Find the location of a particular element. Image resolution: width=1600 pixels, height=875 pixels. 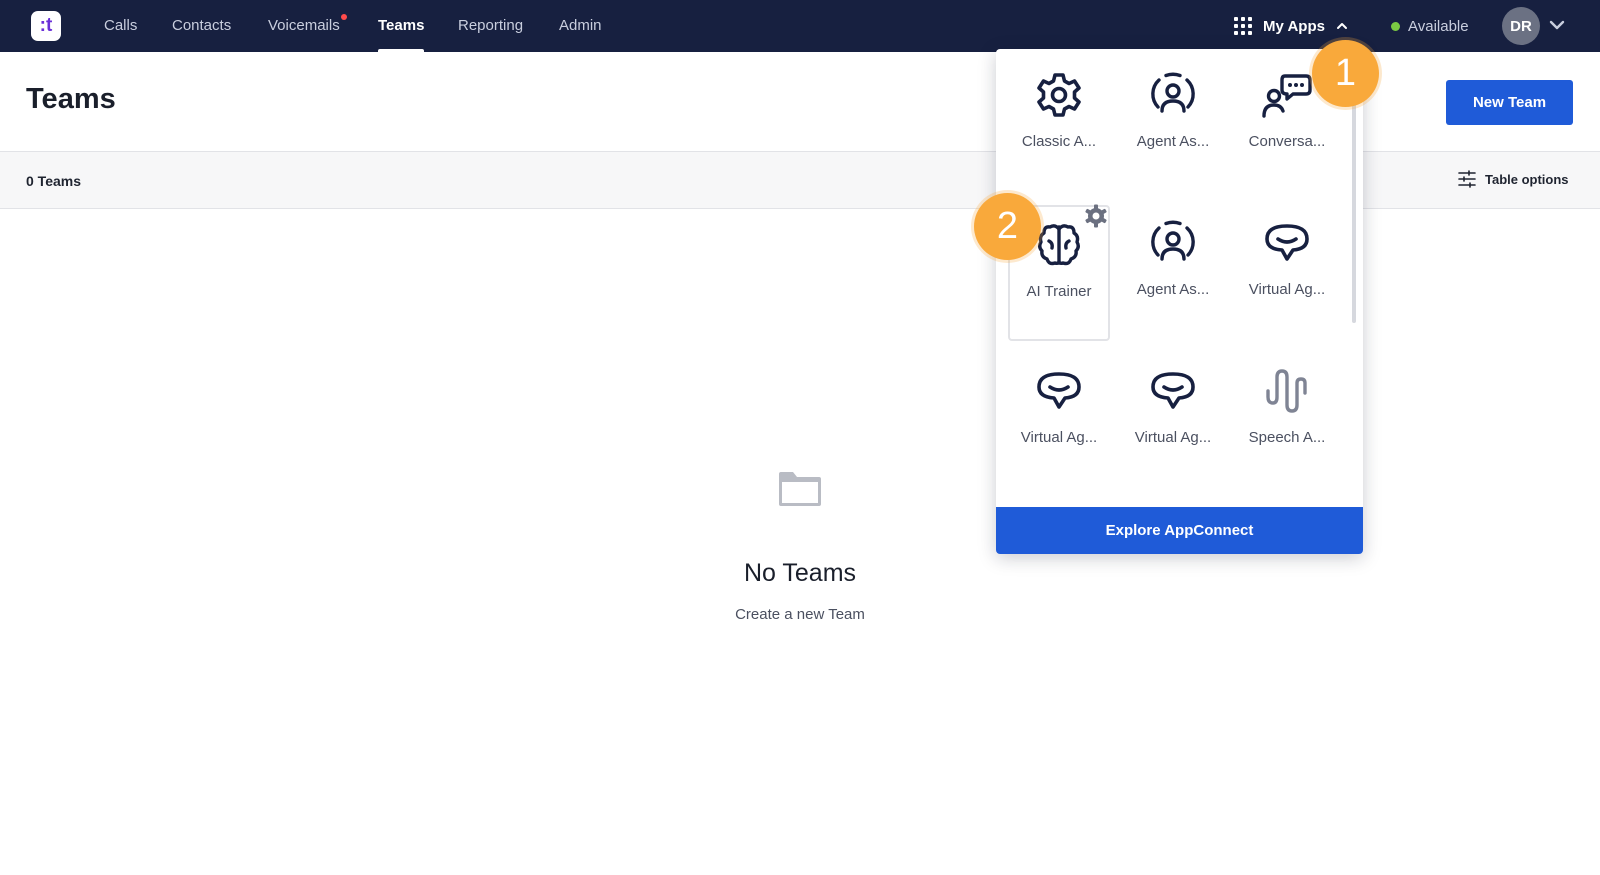

nav-item-reporting: Reporting is located at coordinates (490, 26).